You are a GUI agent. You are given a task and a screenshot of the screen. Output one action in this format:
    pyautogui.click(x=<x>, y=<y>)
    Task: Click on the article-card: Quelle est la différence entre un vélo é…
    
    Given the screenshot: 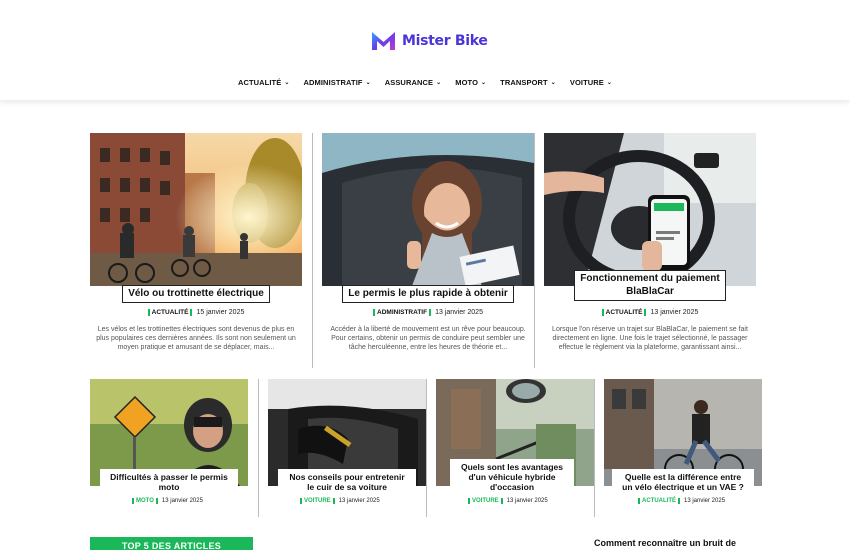 What is the action you would take?
    pyautogui.click(x=683, y=446)
    